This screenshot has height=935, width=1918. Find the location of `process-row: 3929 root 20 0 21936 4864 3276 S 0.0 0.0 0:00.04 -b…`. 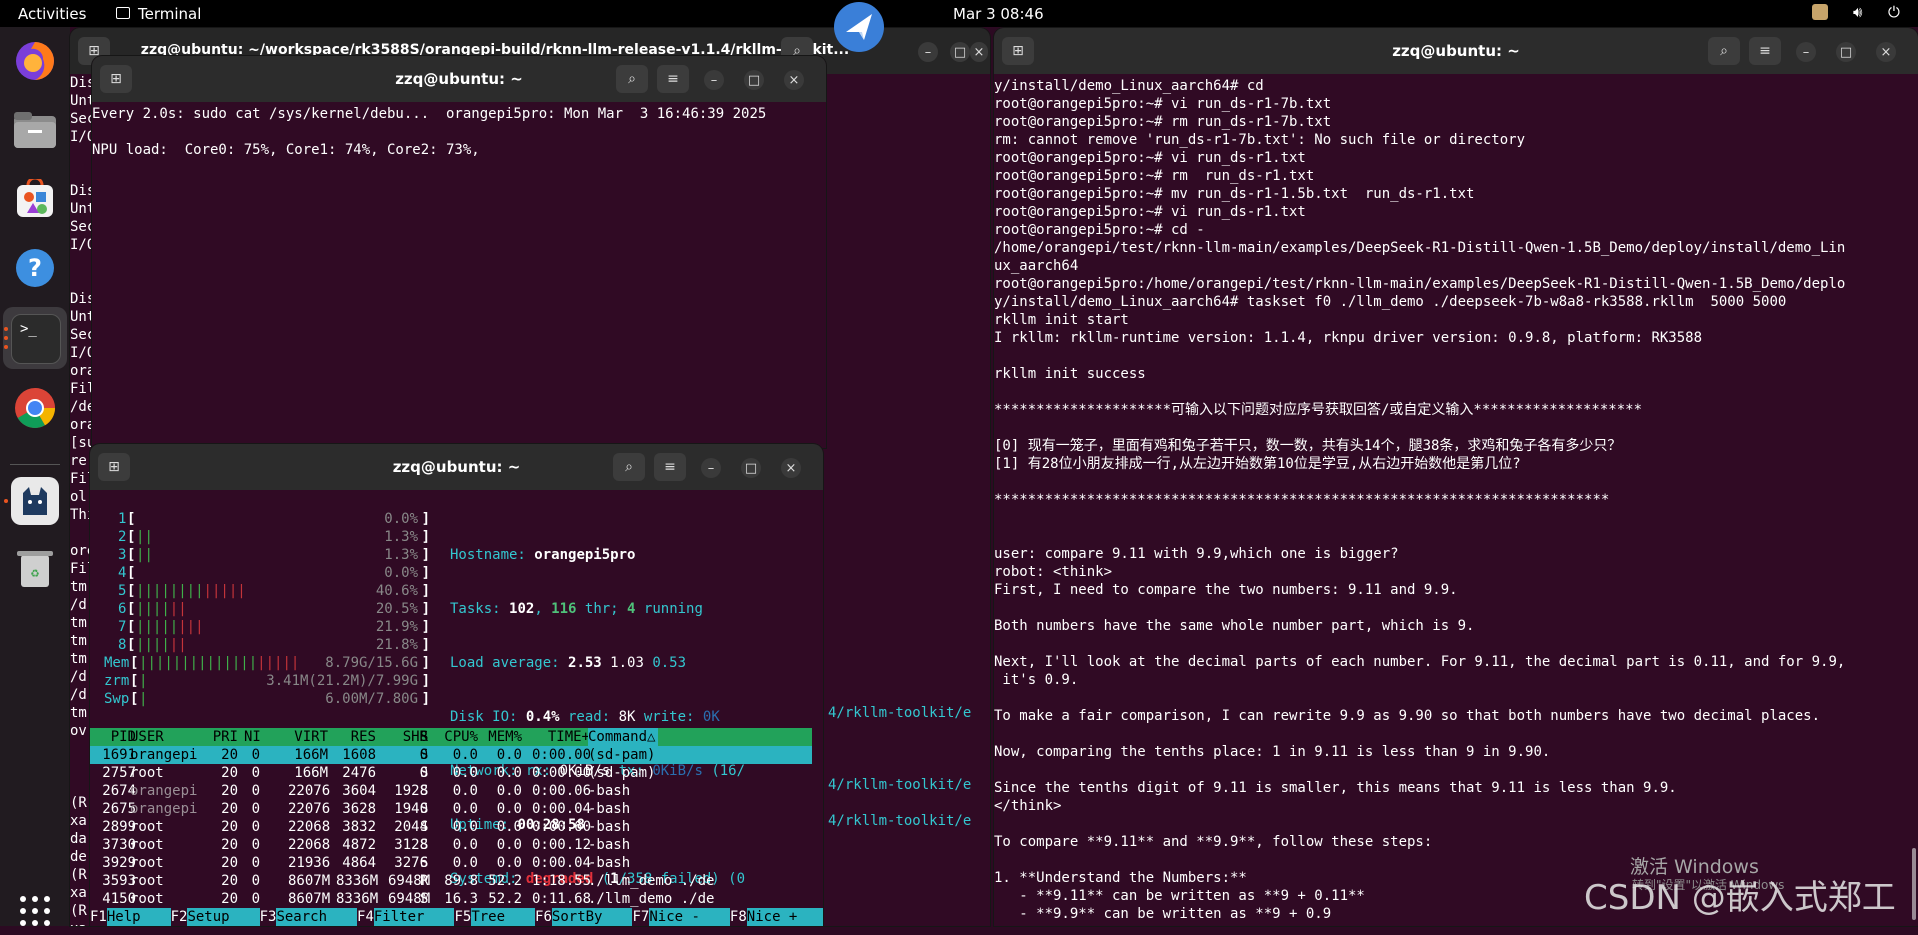

process-row: 3929 root 20 0 21936 4864 3276 S 0.0 0.0 0:00.04 -b… is located at coordinates (451, 863).